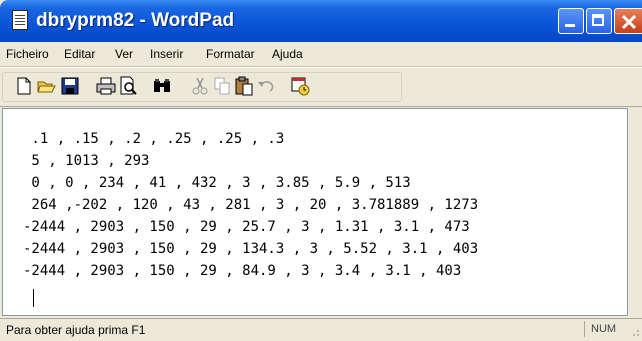 The width and height of the screenshot is (642, 341). I want to click on window-title: dbryprm82 - WordPad, so click(135, 20).